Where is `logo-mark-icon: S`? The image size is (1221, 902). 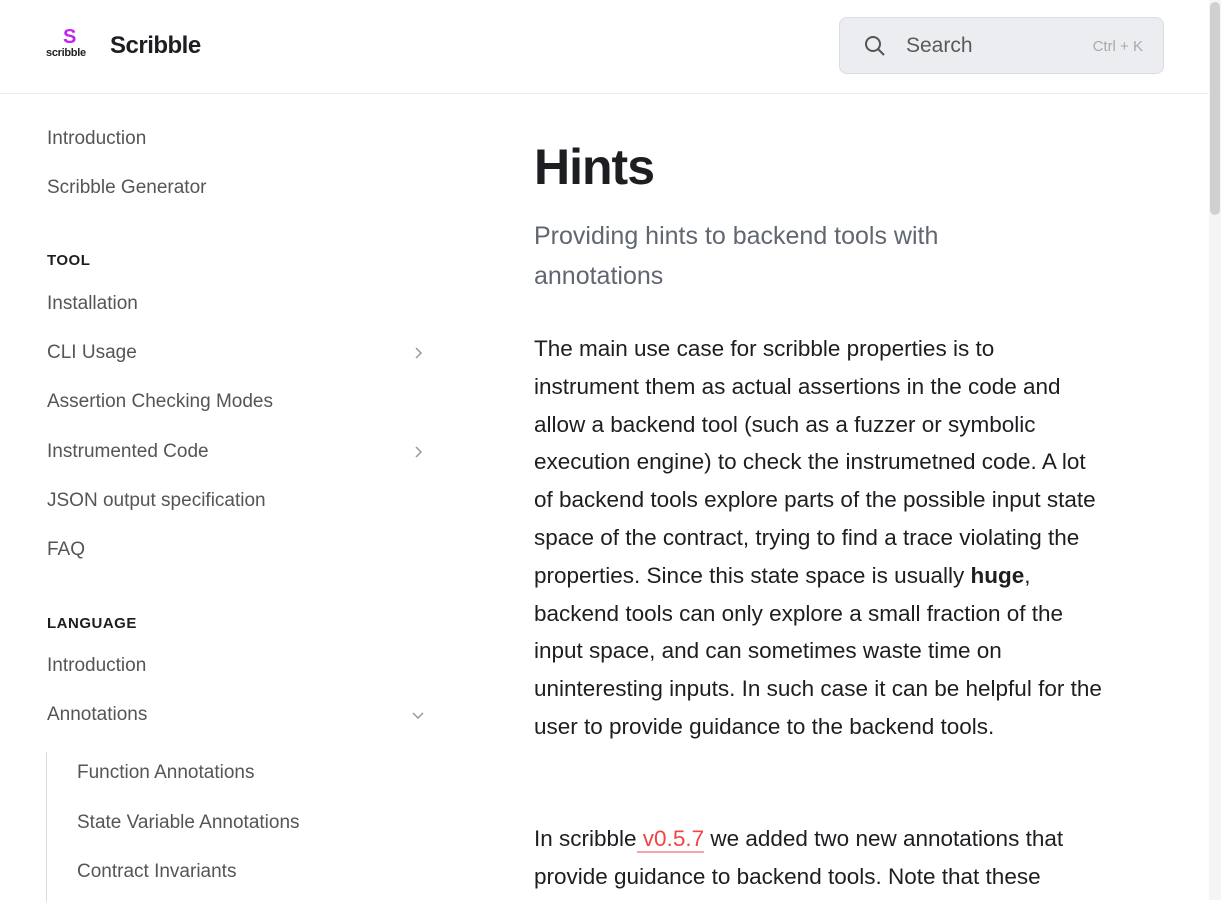 logo-mark-icon: S is located at coordinates (70, 37).